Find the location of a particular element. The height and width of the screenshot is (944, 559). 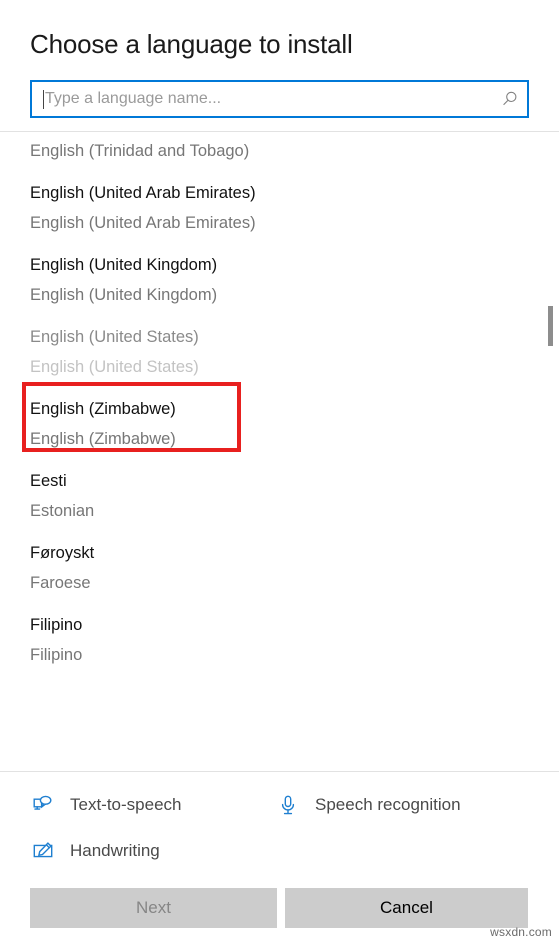

language-english-name: English (Zimbabwe) is located at coordinates (103, 439).